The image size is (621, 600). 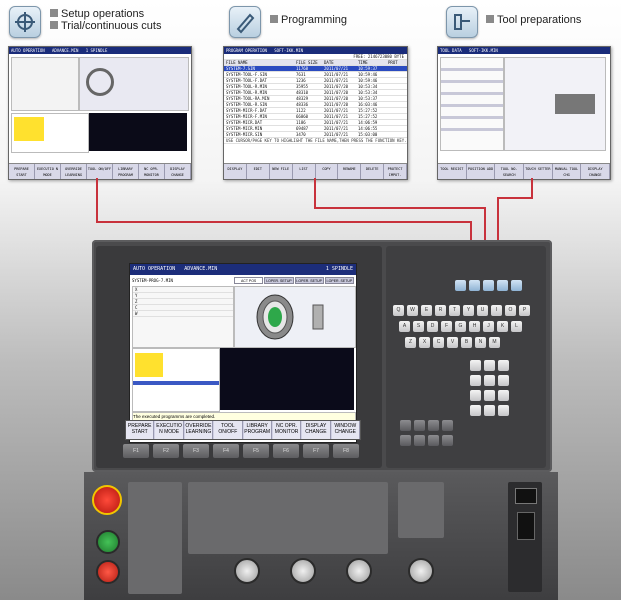 What do you see at coordinates (183, 317) in the screenshot?
I see `position-panel: X Y Z C W` at bounding box center [183, 317].